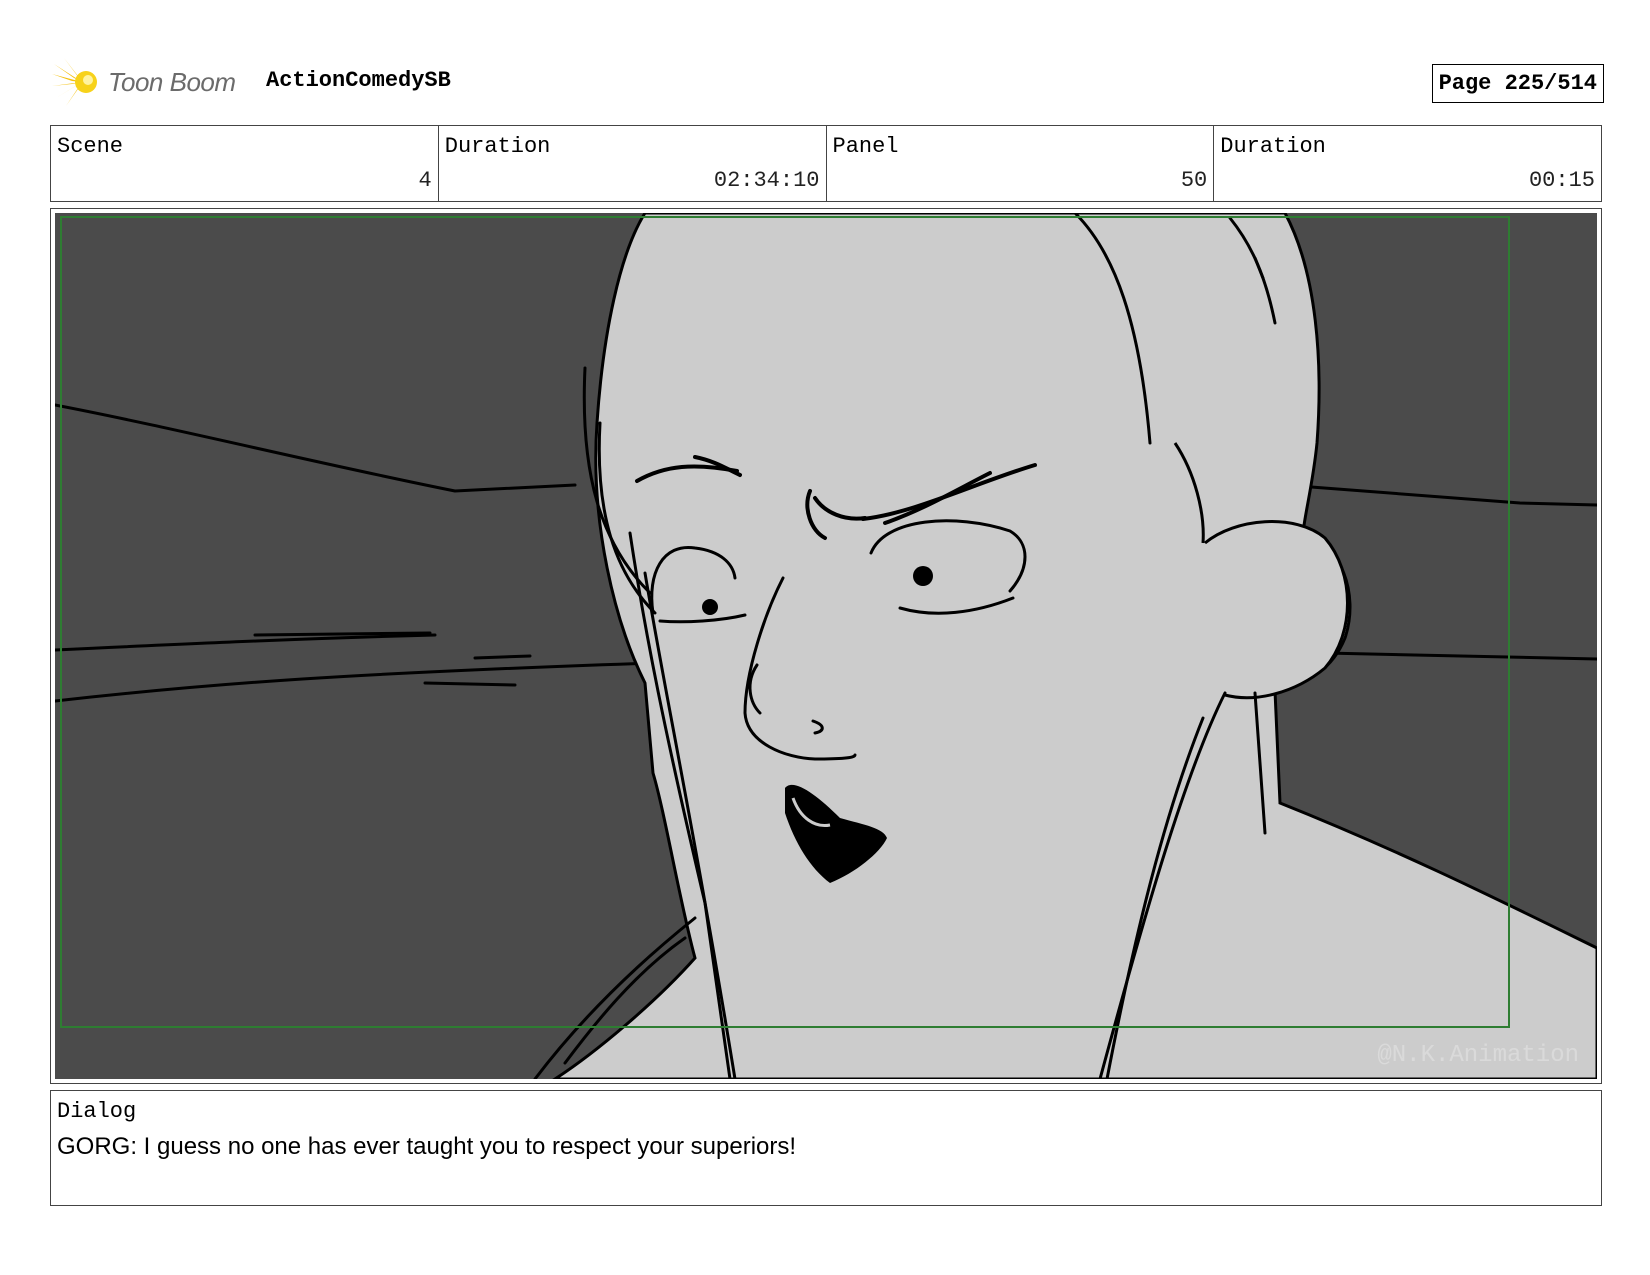 The width and height of the screenshot is (1650, 1275). What do you see at coordinates (1021, 163) in the screenshot?
I see `panel-cell: Panel 50` at bounding box center [1021, 163].